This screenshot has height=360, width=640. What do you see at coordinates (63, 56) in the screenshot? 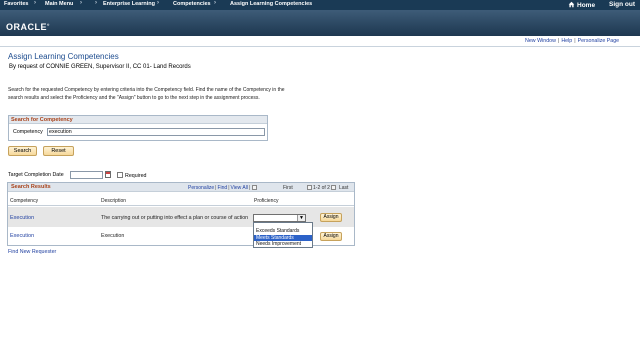
I see `page-title: Assign Learning Competencies` at bounding box center [63, 56].